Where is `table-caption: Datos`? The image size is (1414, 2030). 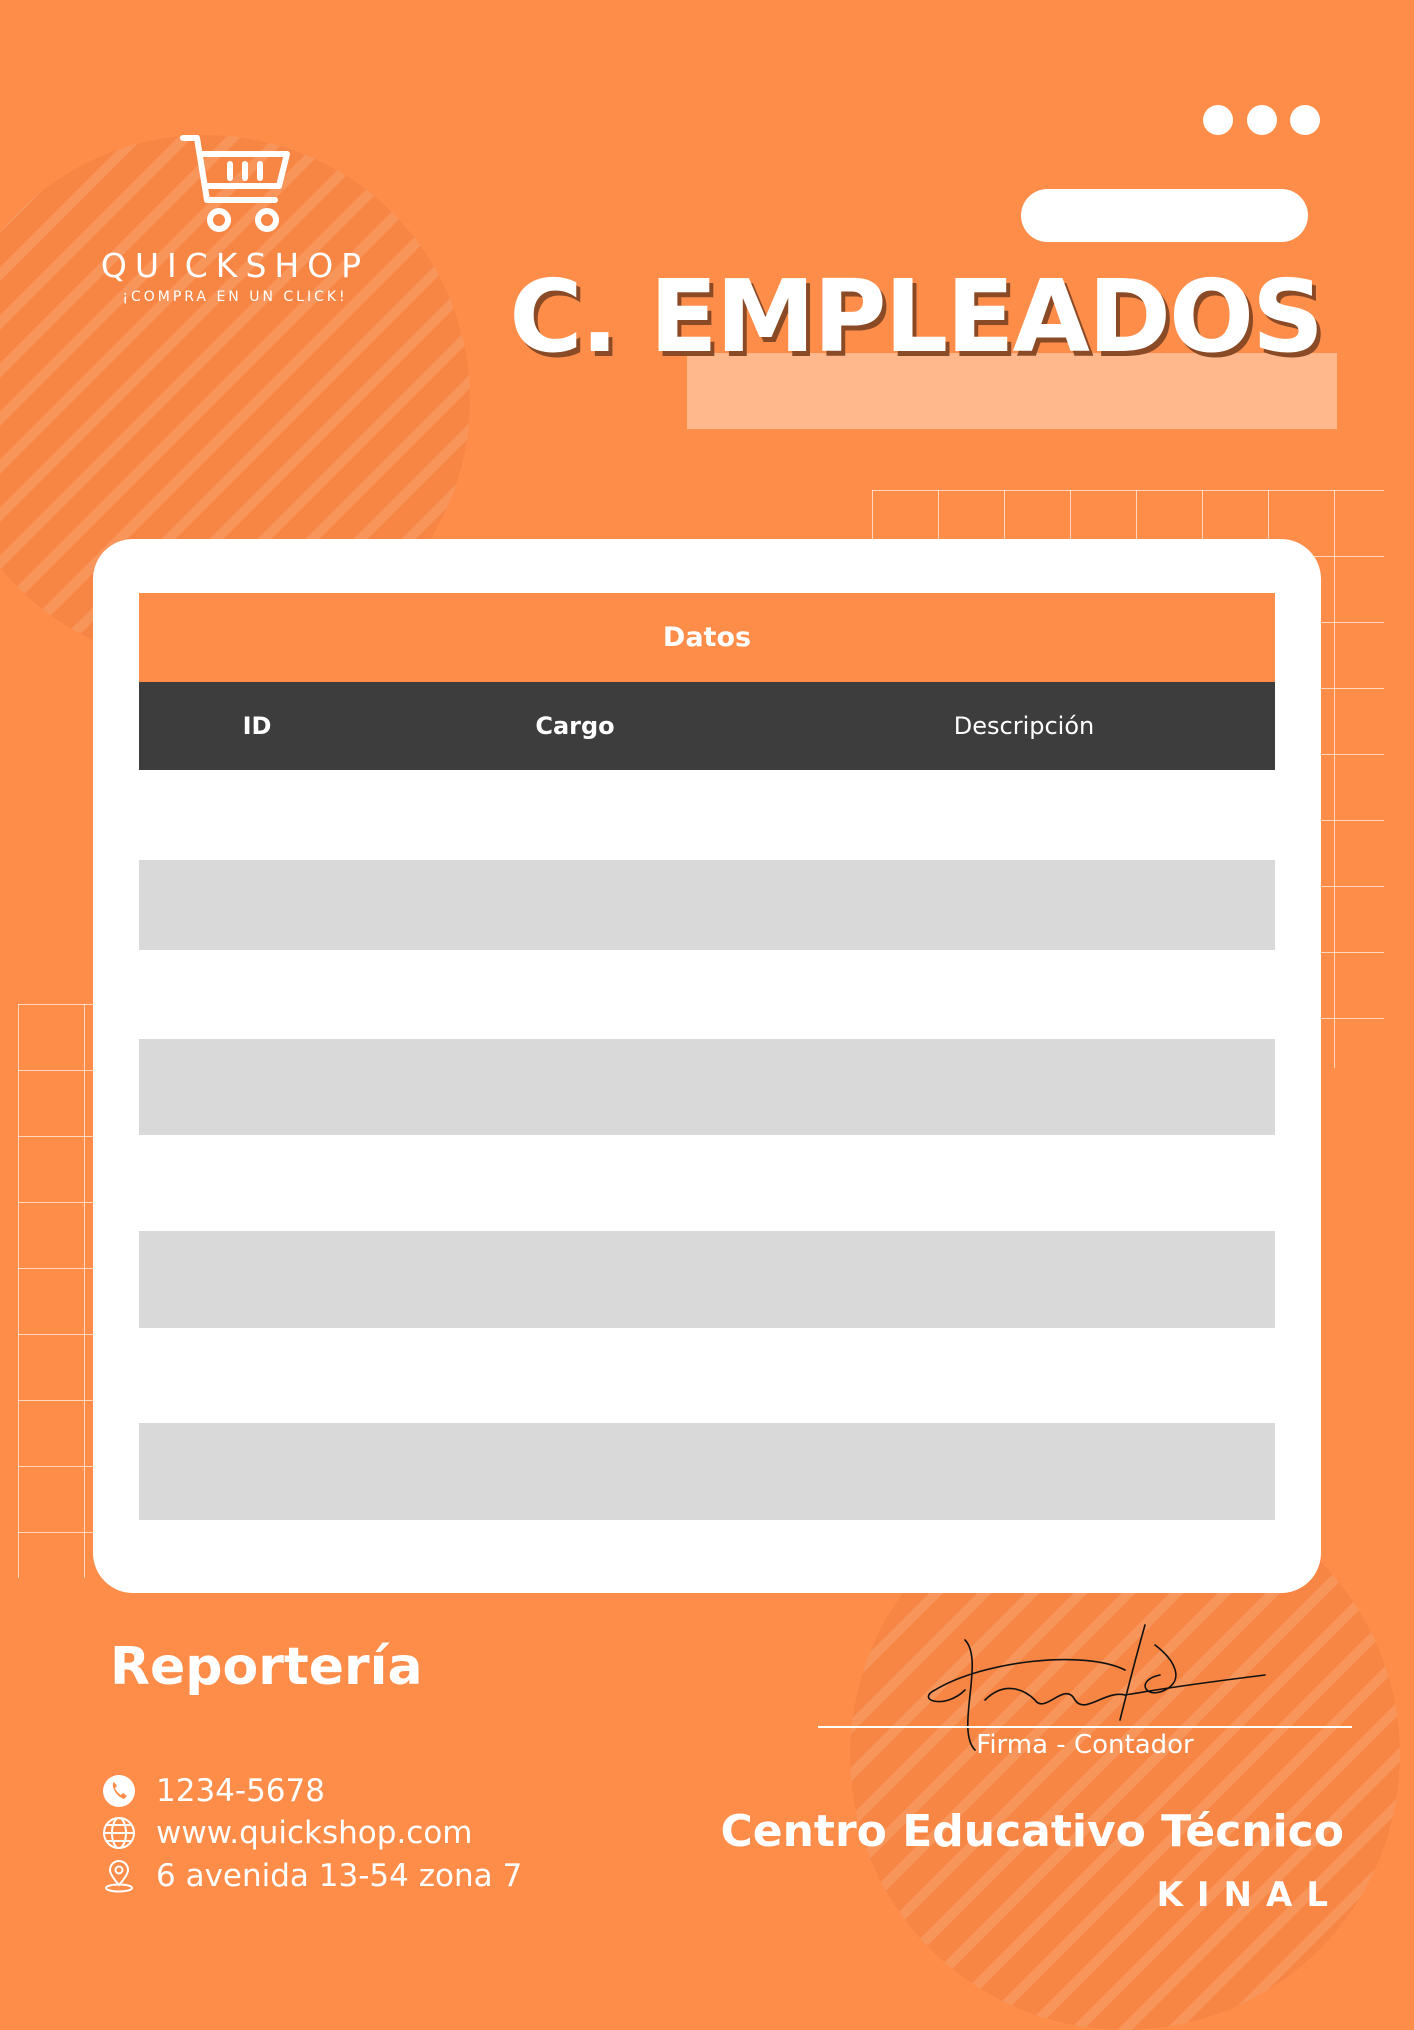 table-caption: Datos is located at coordinates (707, 637).